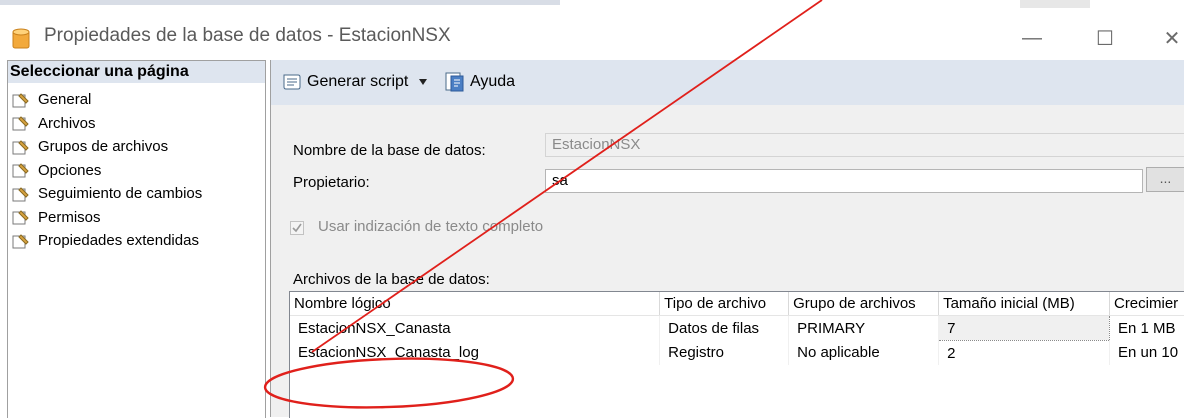 The width and height of the screenshot is (1184, 418). Describe the element at coordinates (864, 328) in the screenshot. I see `filegroup-cell: PRIMARY` at that location.